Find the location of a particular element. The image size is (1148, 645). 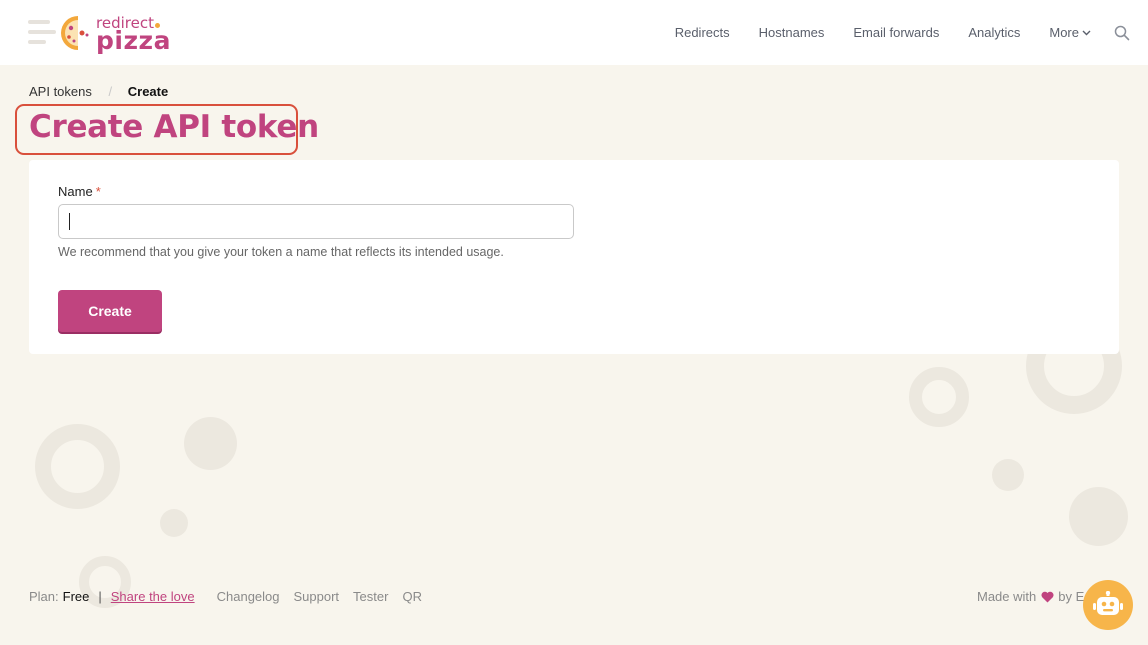

breadcrumb-api-tokens: API tokens is located at coordinates (60, 91).